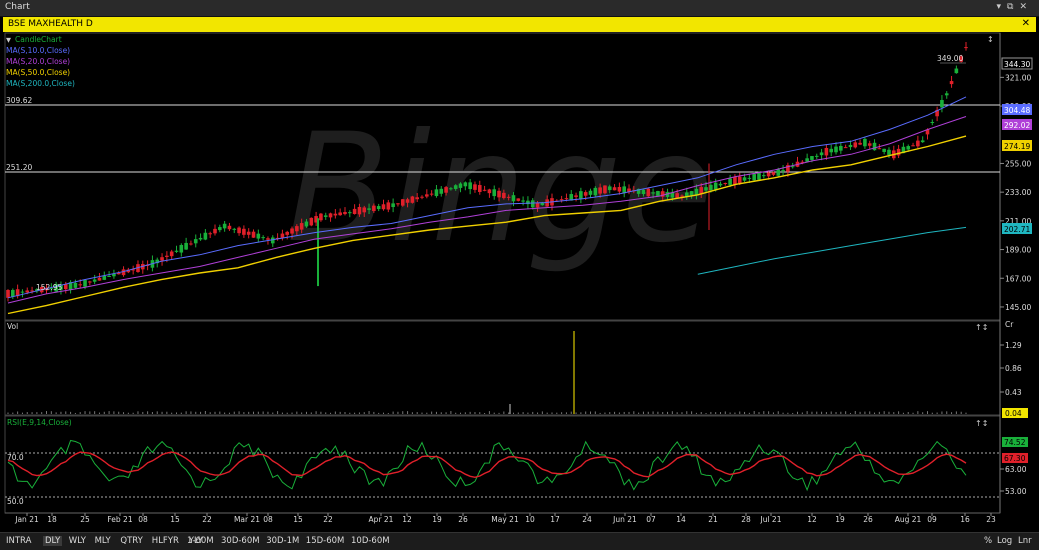  Describe the element at coordinates (981, 423) in the screenshot. I see `rsi-panel-arrows-icon: ↑↕` at that location.